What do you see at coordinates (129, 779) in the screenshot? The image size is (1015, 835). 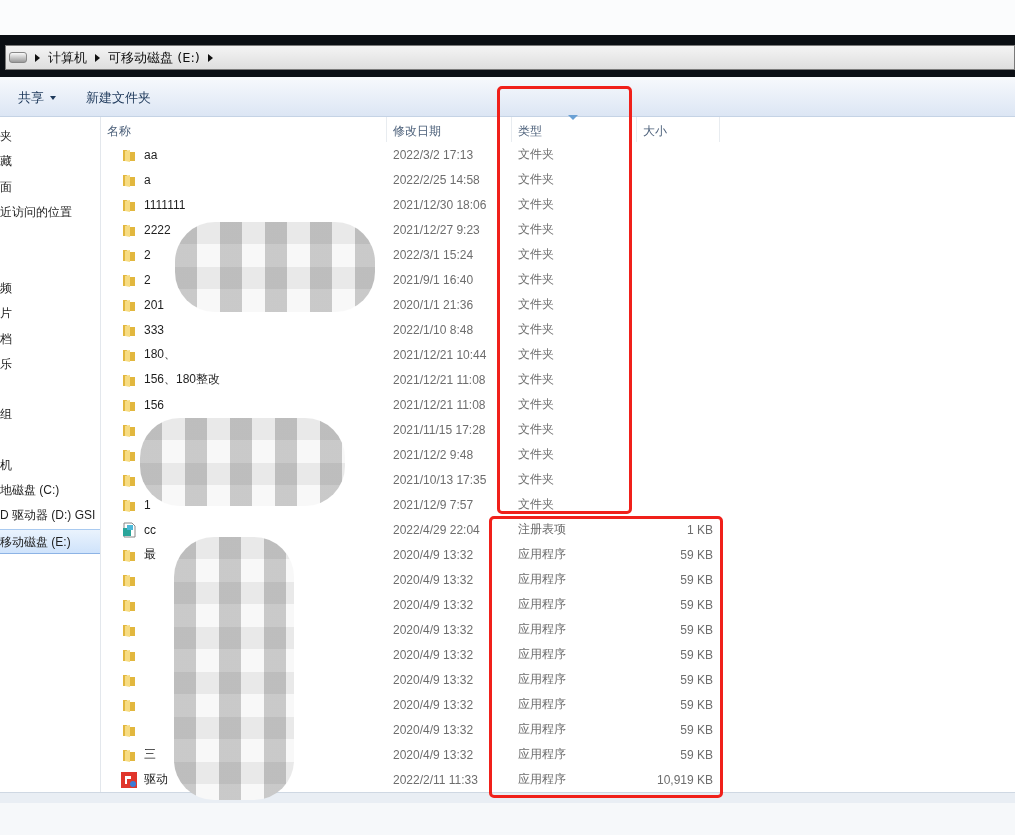 I see `application-icon` at bounding box center [129, 779].